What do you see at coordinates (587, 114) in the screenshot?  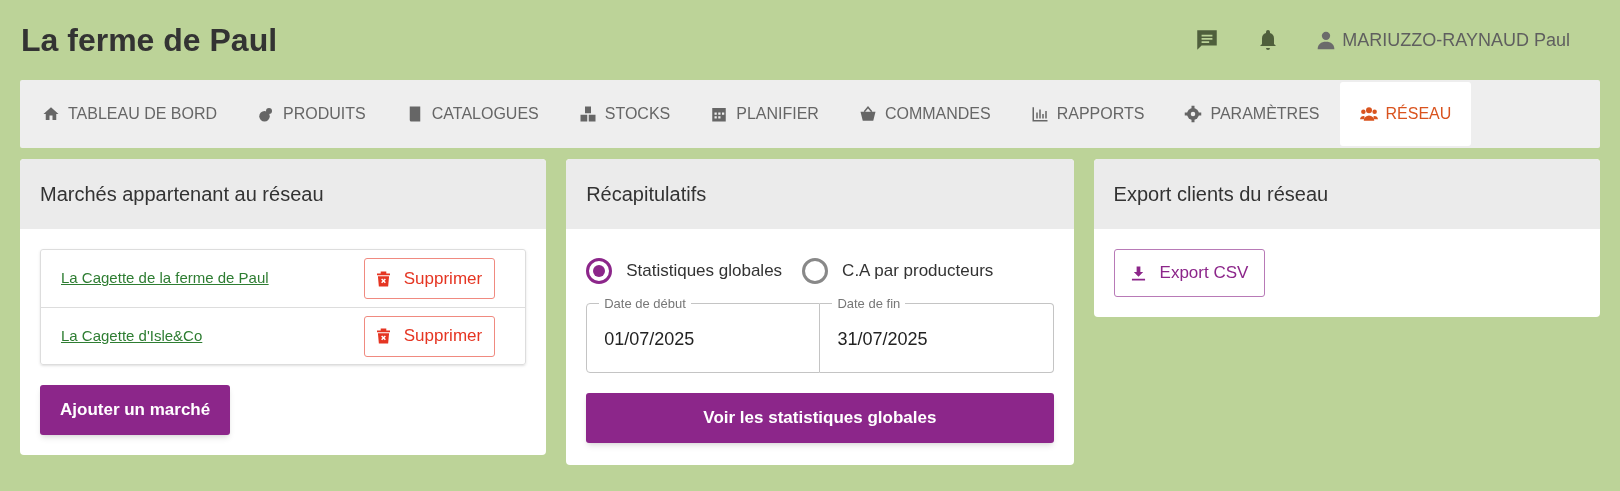 I see `boxes-icon` at bounding box center [587, 114].